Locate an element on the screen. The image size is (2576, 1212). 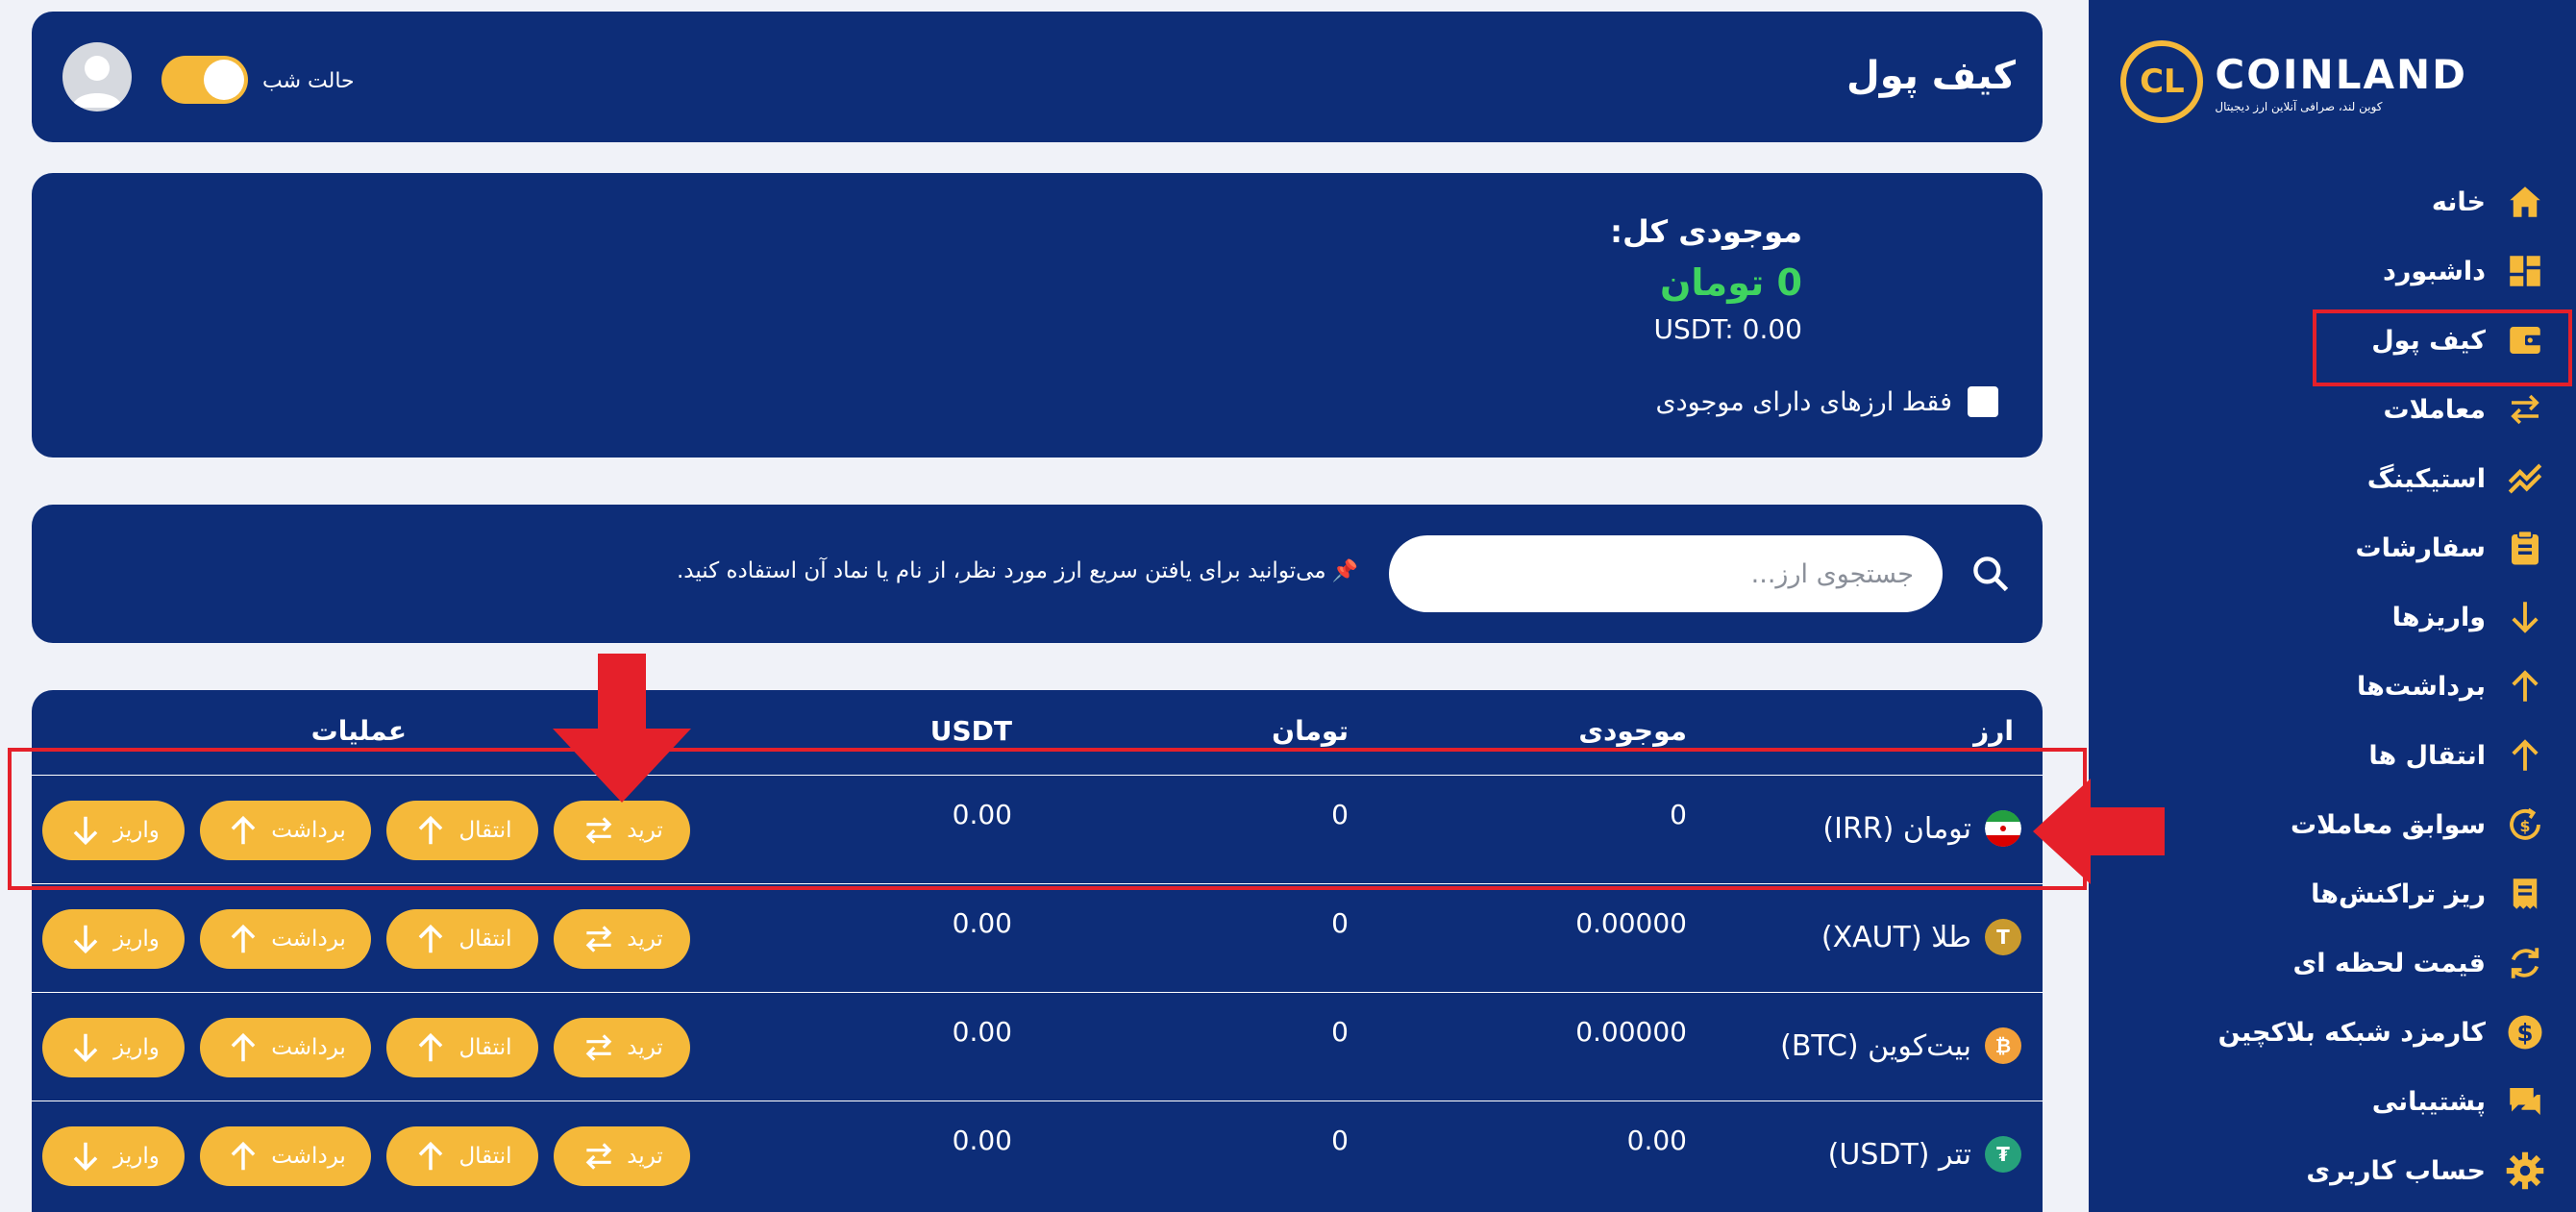
search-icon is located at coordinates (1991, 574).